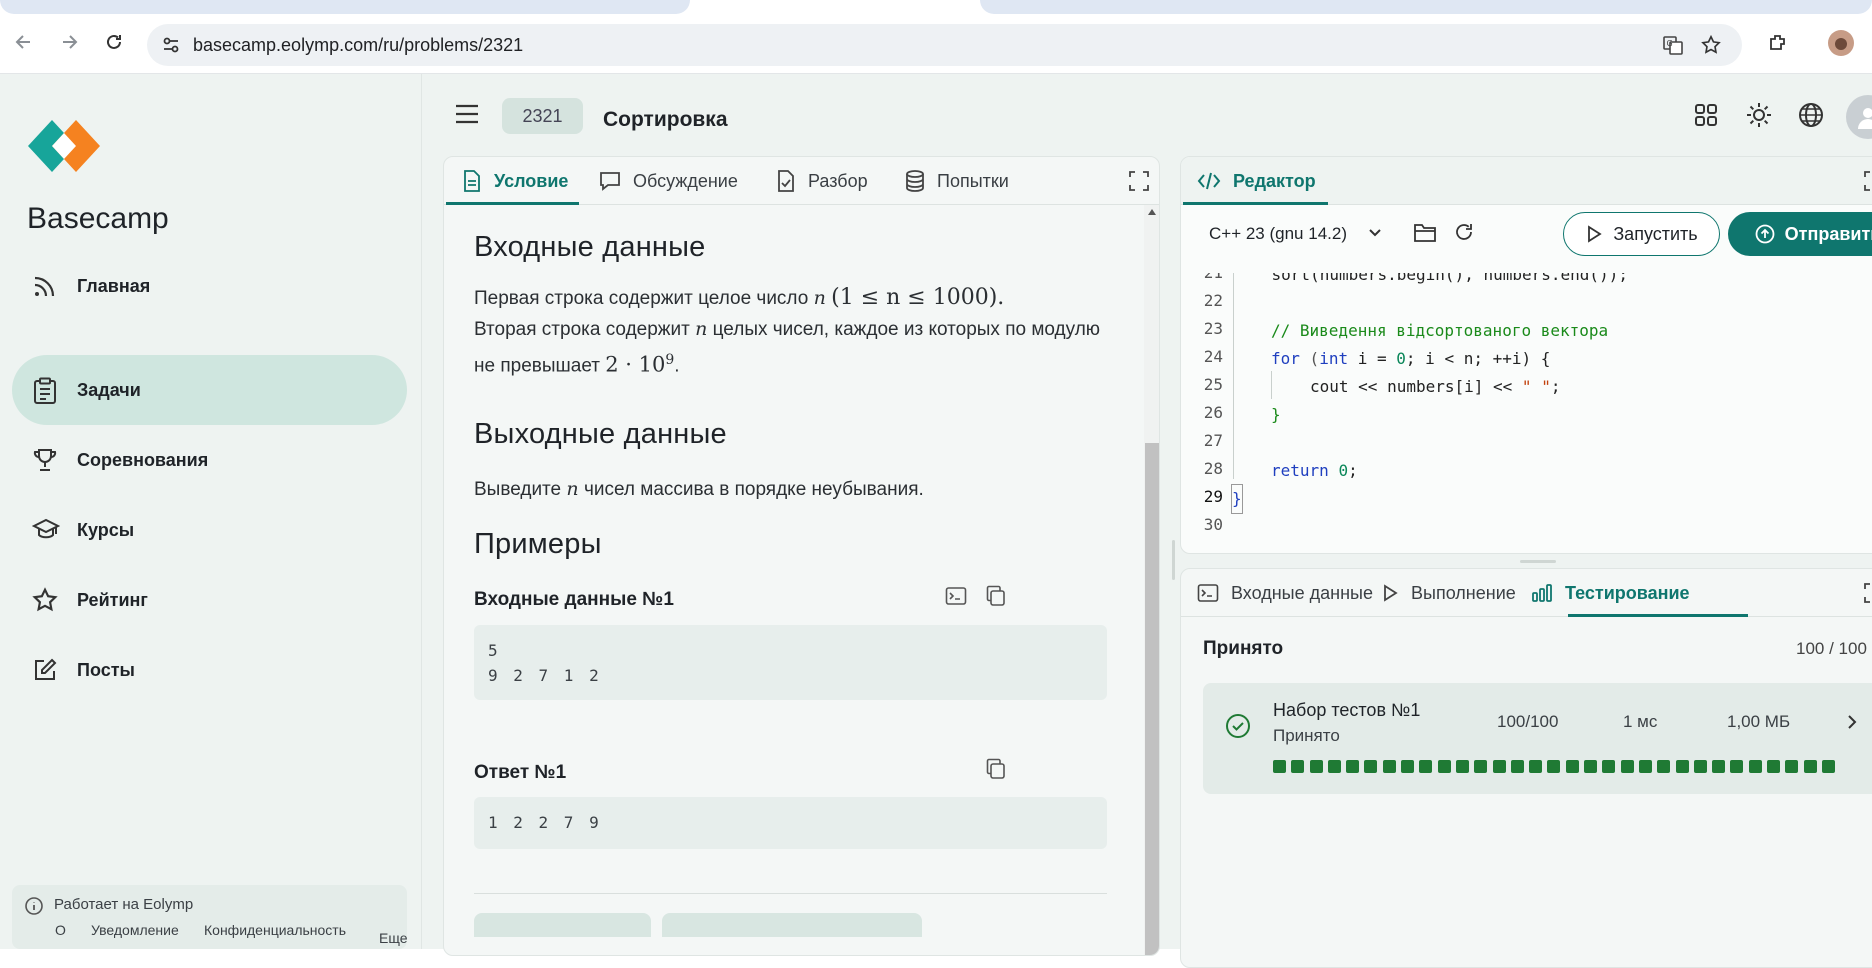 This screenshot has width=1872, height=968. What do you see at coordinates (135, 930) in the screenshot?
I see `footer-link-notice: Уведомление` at bounding box center [135, 930].